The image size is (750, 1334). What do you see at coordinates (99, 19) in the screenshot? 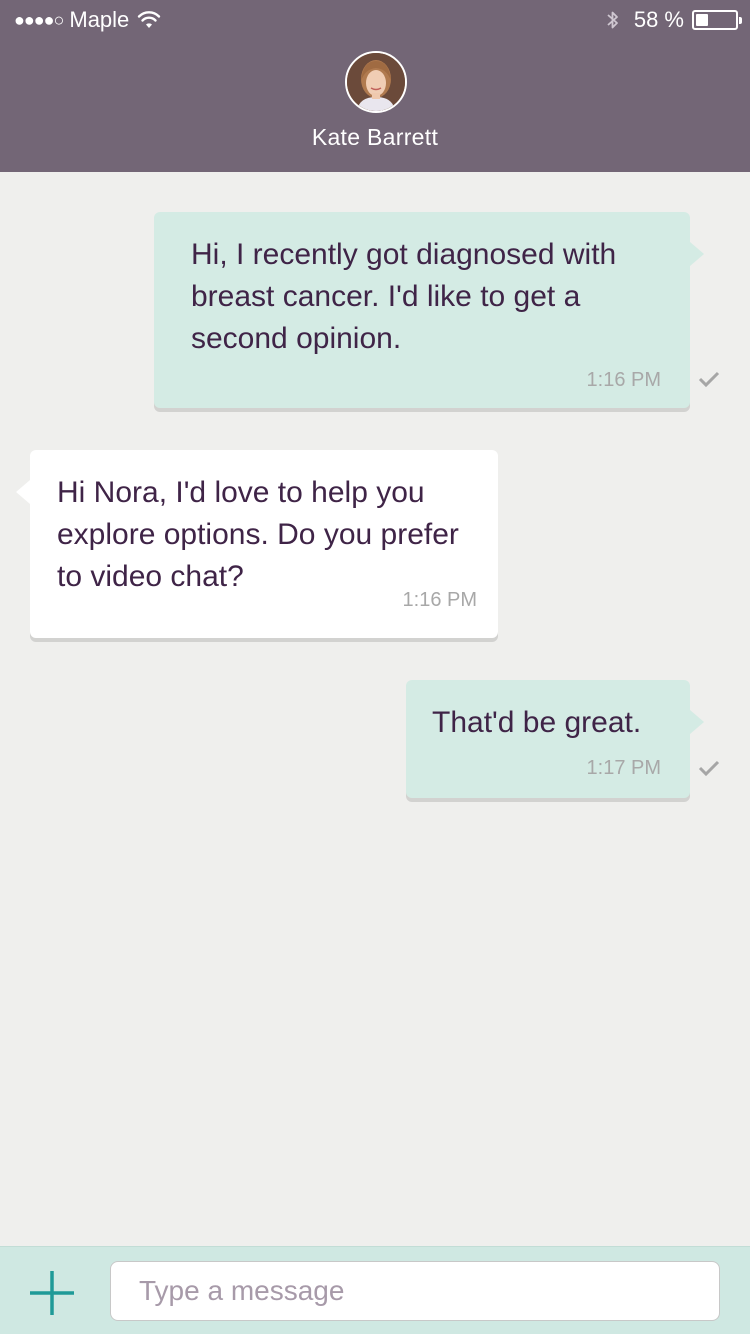
I see `carrier-name: Maple` at bounding box center [99, 19].